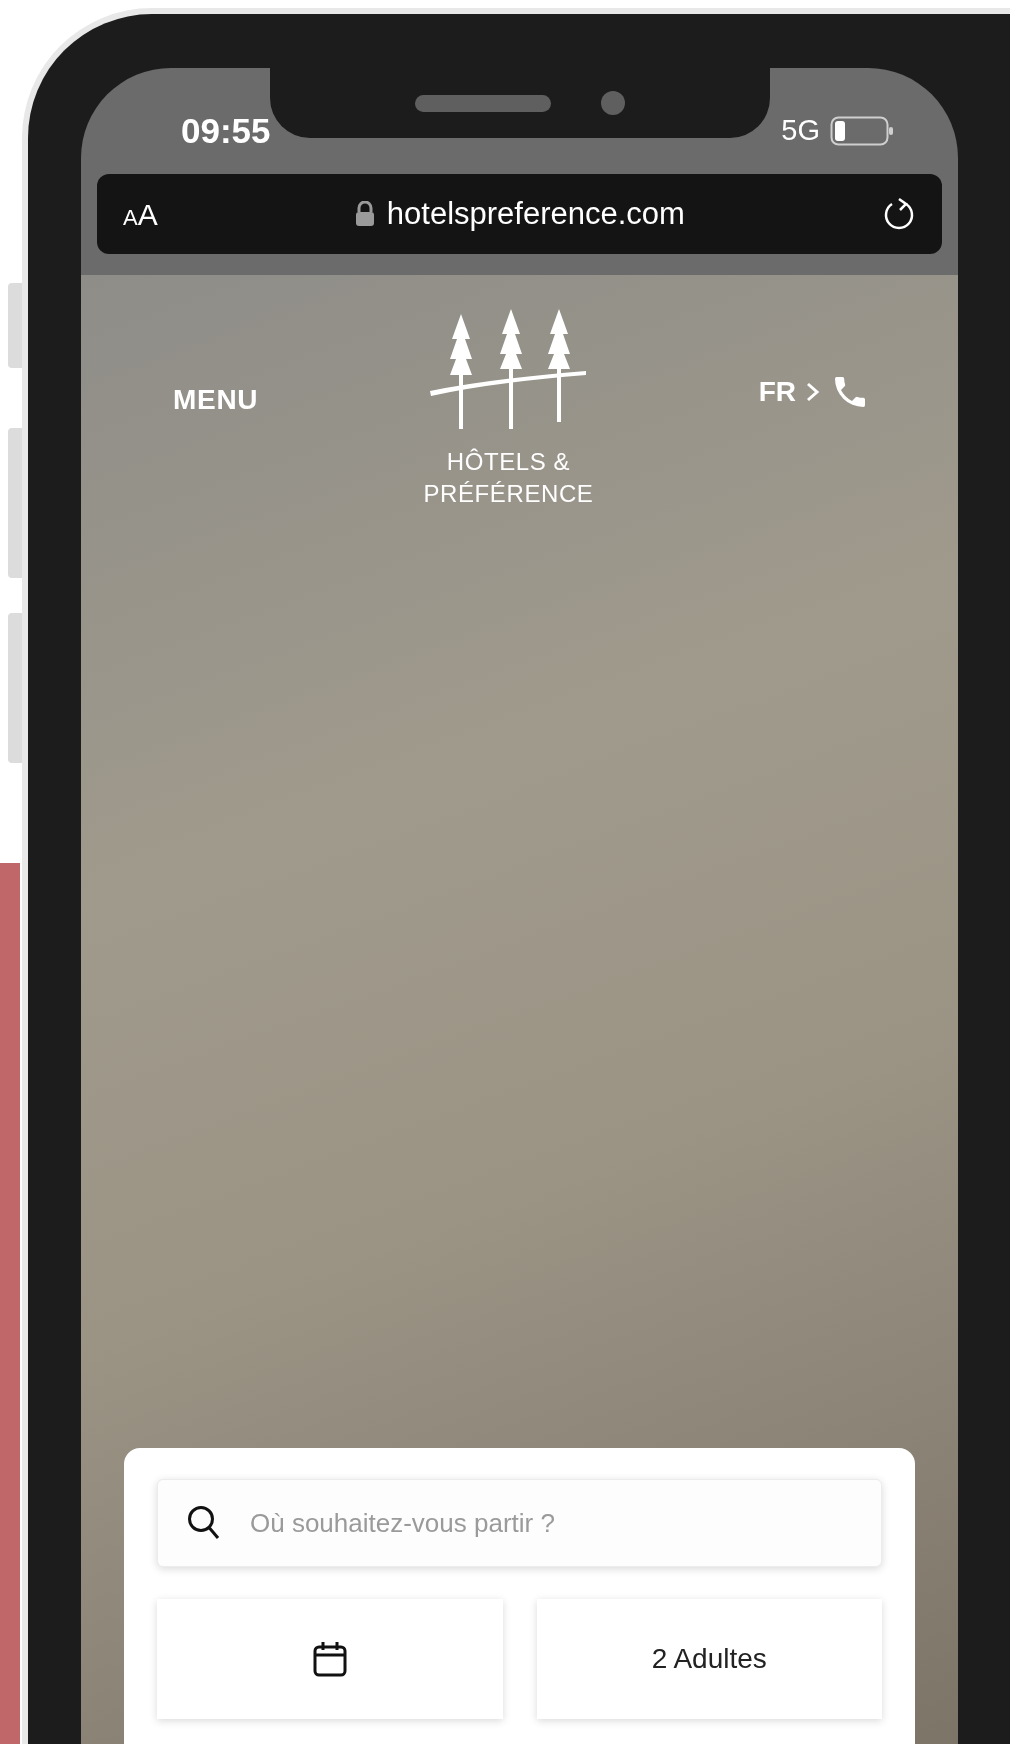 Image resolution: width=1010 pixels, height=1744 pixels. Describe the element at coordinates (329, 1659) in the screenshot. I see `calendar-icon` at that location.